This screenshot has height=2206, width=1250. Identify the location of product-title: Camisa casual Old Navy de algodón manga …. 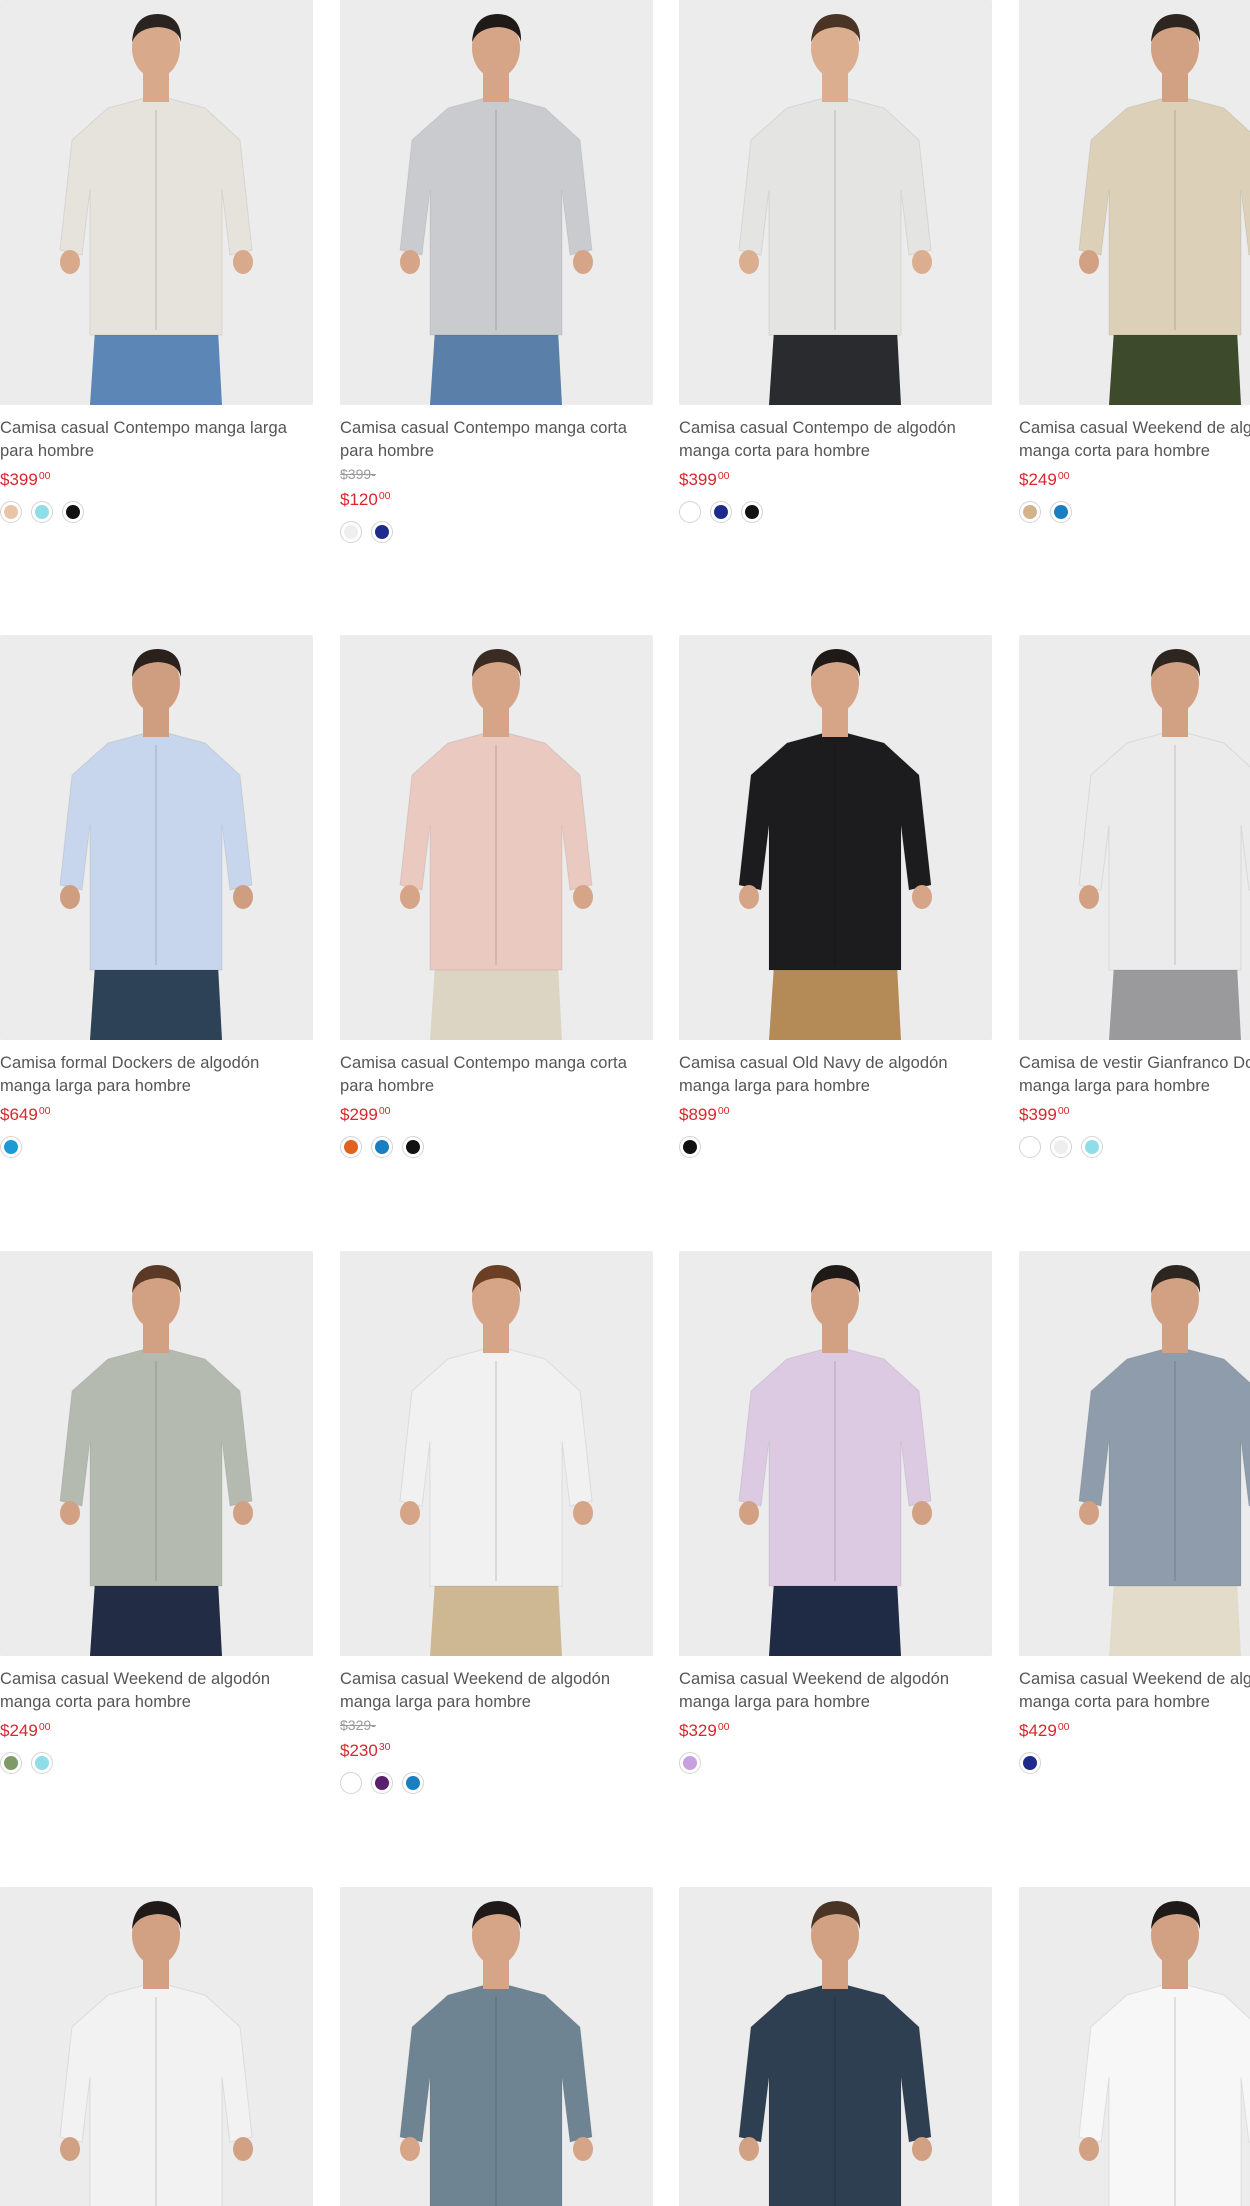
(835, 1075).